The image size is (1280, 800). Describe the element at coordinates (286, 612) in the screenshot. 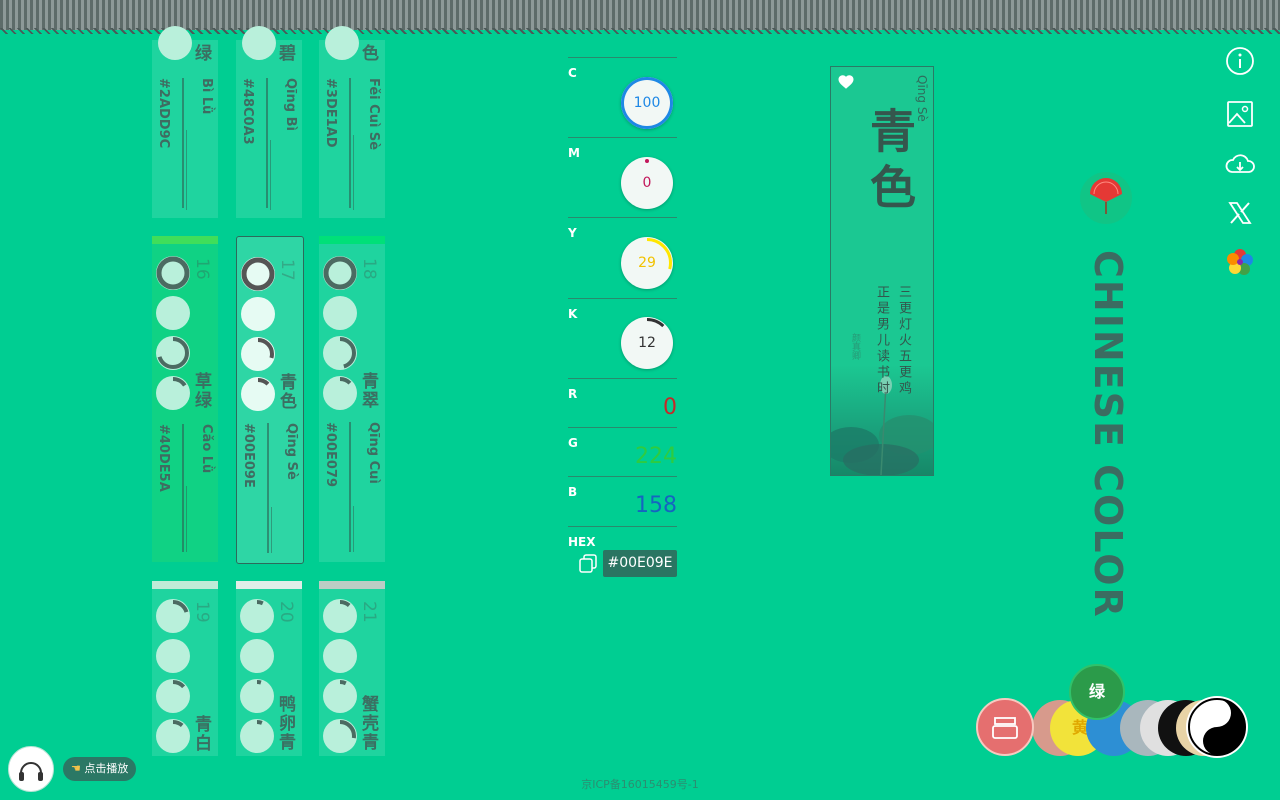

I see `color-number: 20` at that location.